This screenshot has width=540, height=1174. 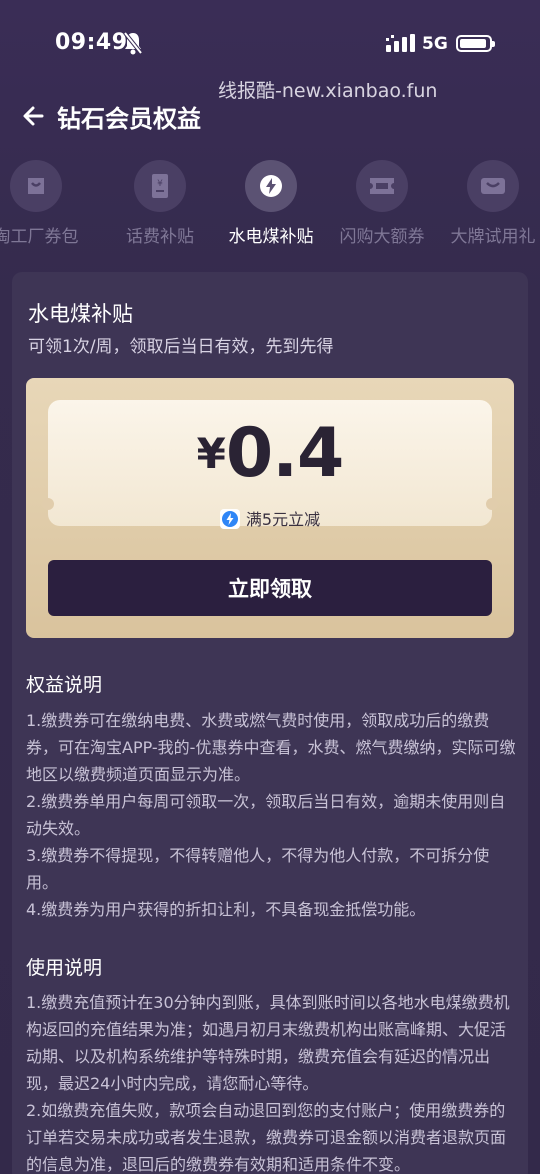 I want to click on tab-brand-trial: 大牌试用礼, so click(x=489, y=201).